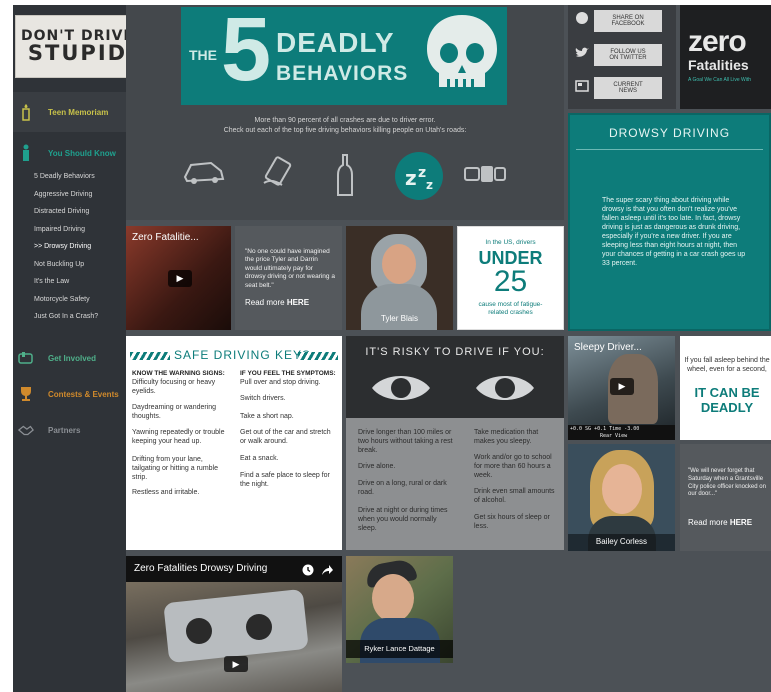 This screenshot has height=692, width=771. What do you see at coordinates (69, 153) in the screenshot?
I see `nav-you-should-know: You Should Know` at bounding box center [69, 153].